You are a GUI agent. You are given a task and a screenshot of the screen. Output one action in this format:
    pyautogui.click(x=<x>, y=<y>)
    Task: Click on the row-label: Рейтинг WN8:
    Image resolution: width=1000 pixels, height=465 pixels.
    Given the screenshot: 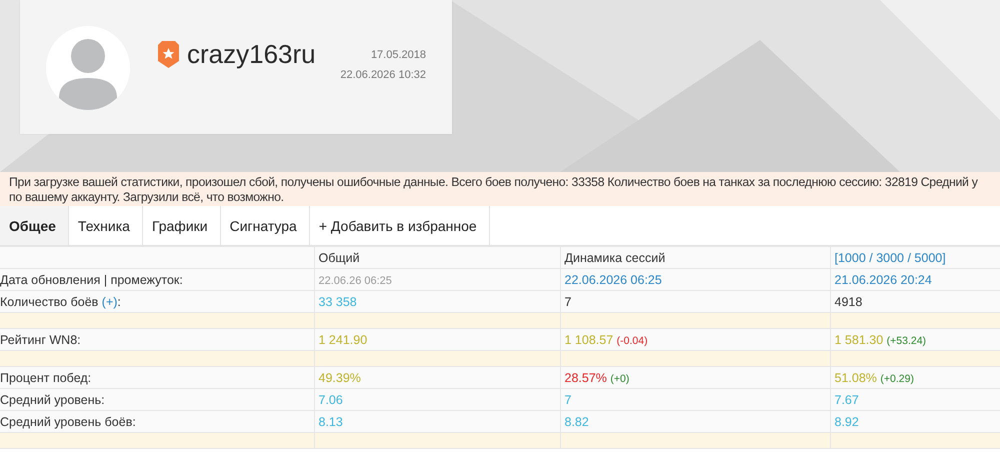 What is the action you would take?
    pyautogui.click(x=40, y=339)
    